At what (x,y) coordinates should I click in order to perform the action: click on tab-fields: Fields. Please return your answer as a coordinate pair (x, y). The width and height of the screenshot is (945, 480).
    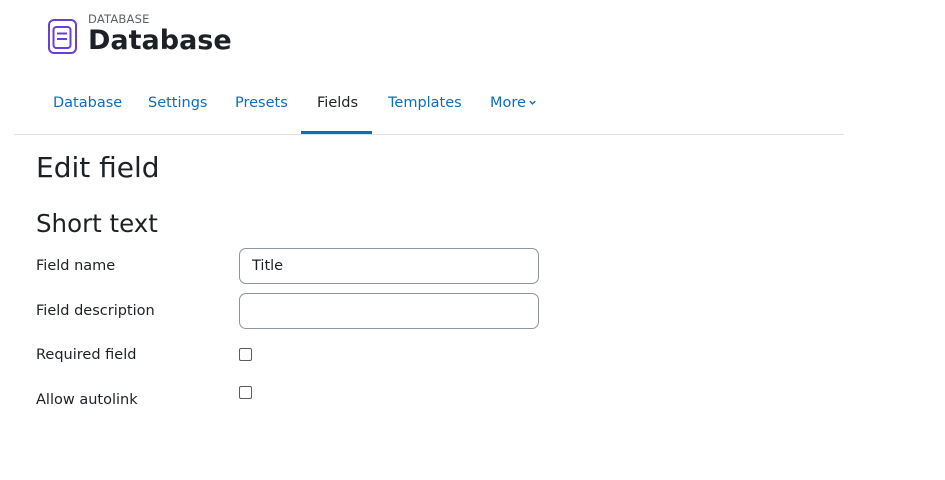
    Looking at the image, I should click on (337, 109).